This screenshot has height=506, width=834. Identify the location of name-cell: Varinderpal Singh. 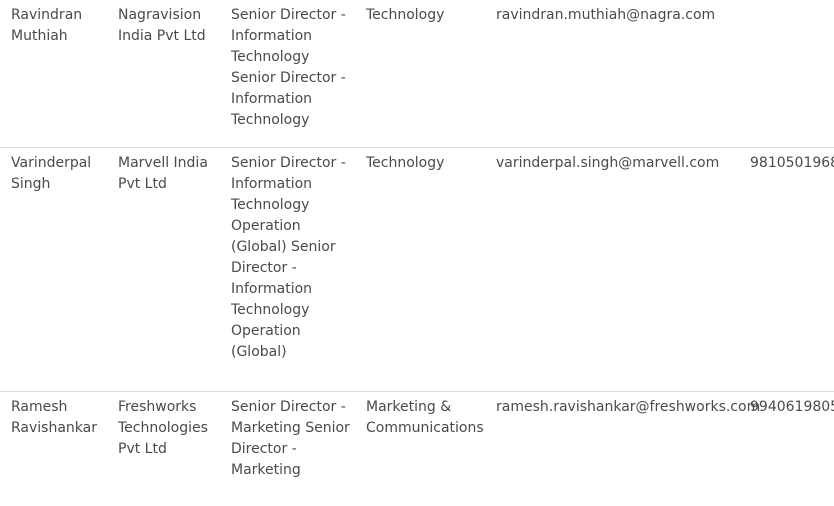
(51, 173).